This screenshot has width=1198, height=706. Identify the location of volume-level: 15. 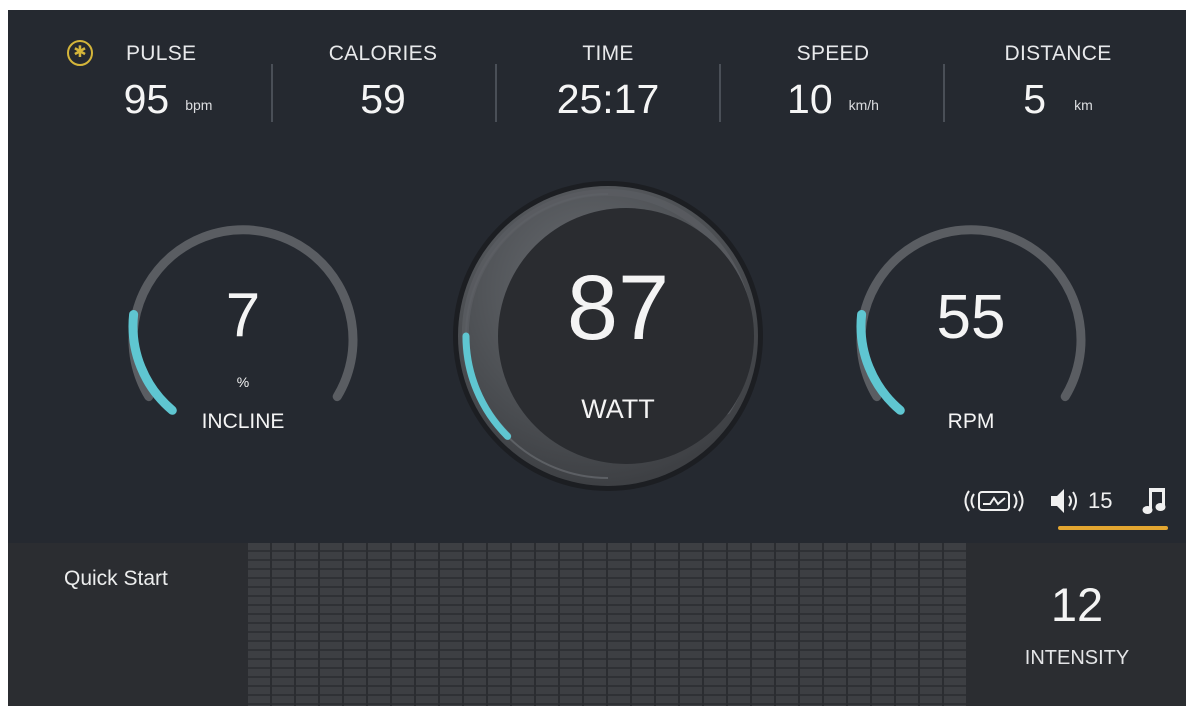
(1100, 500).